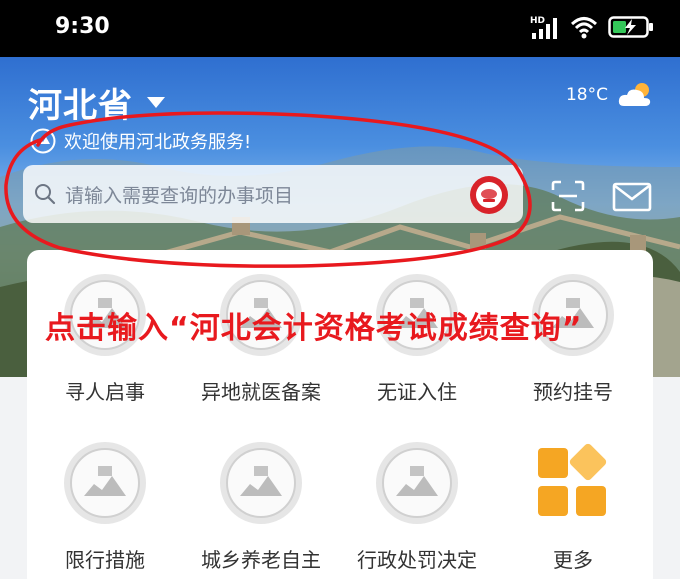 Image resolution: width=680 pixels, height=579 pixels. Describe the element at coordinates (261, 392) in the screenshot. I see `service-label: 异地就医备案` at that location.